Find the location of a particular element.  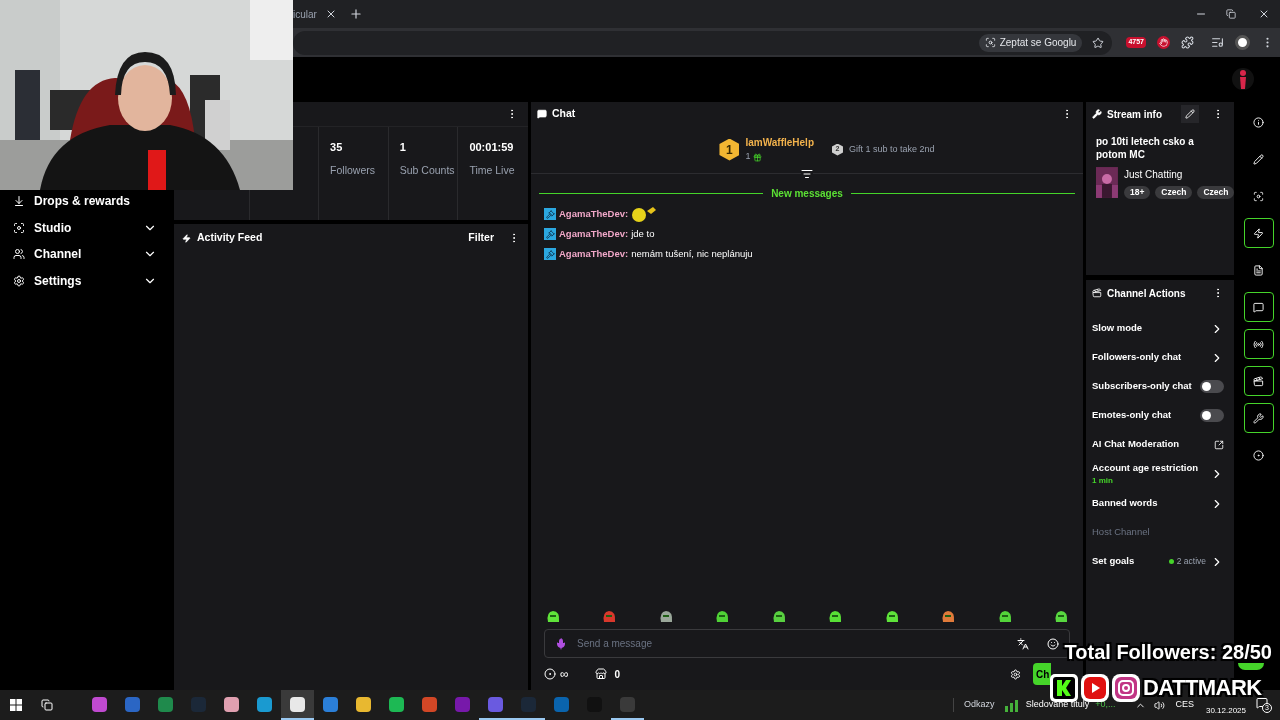

hand-icon is located at coordinates (1163, 42).